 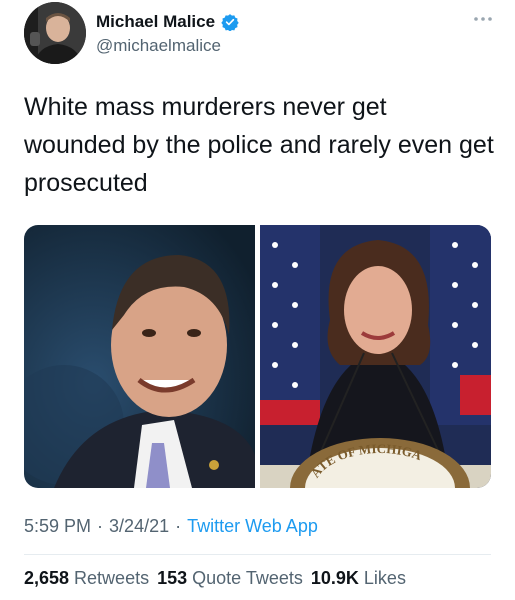 I want to click on avatar, so click(x=55, y=33).